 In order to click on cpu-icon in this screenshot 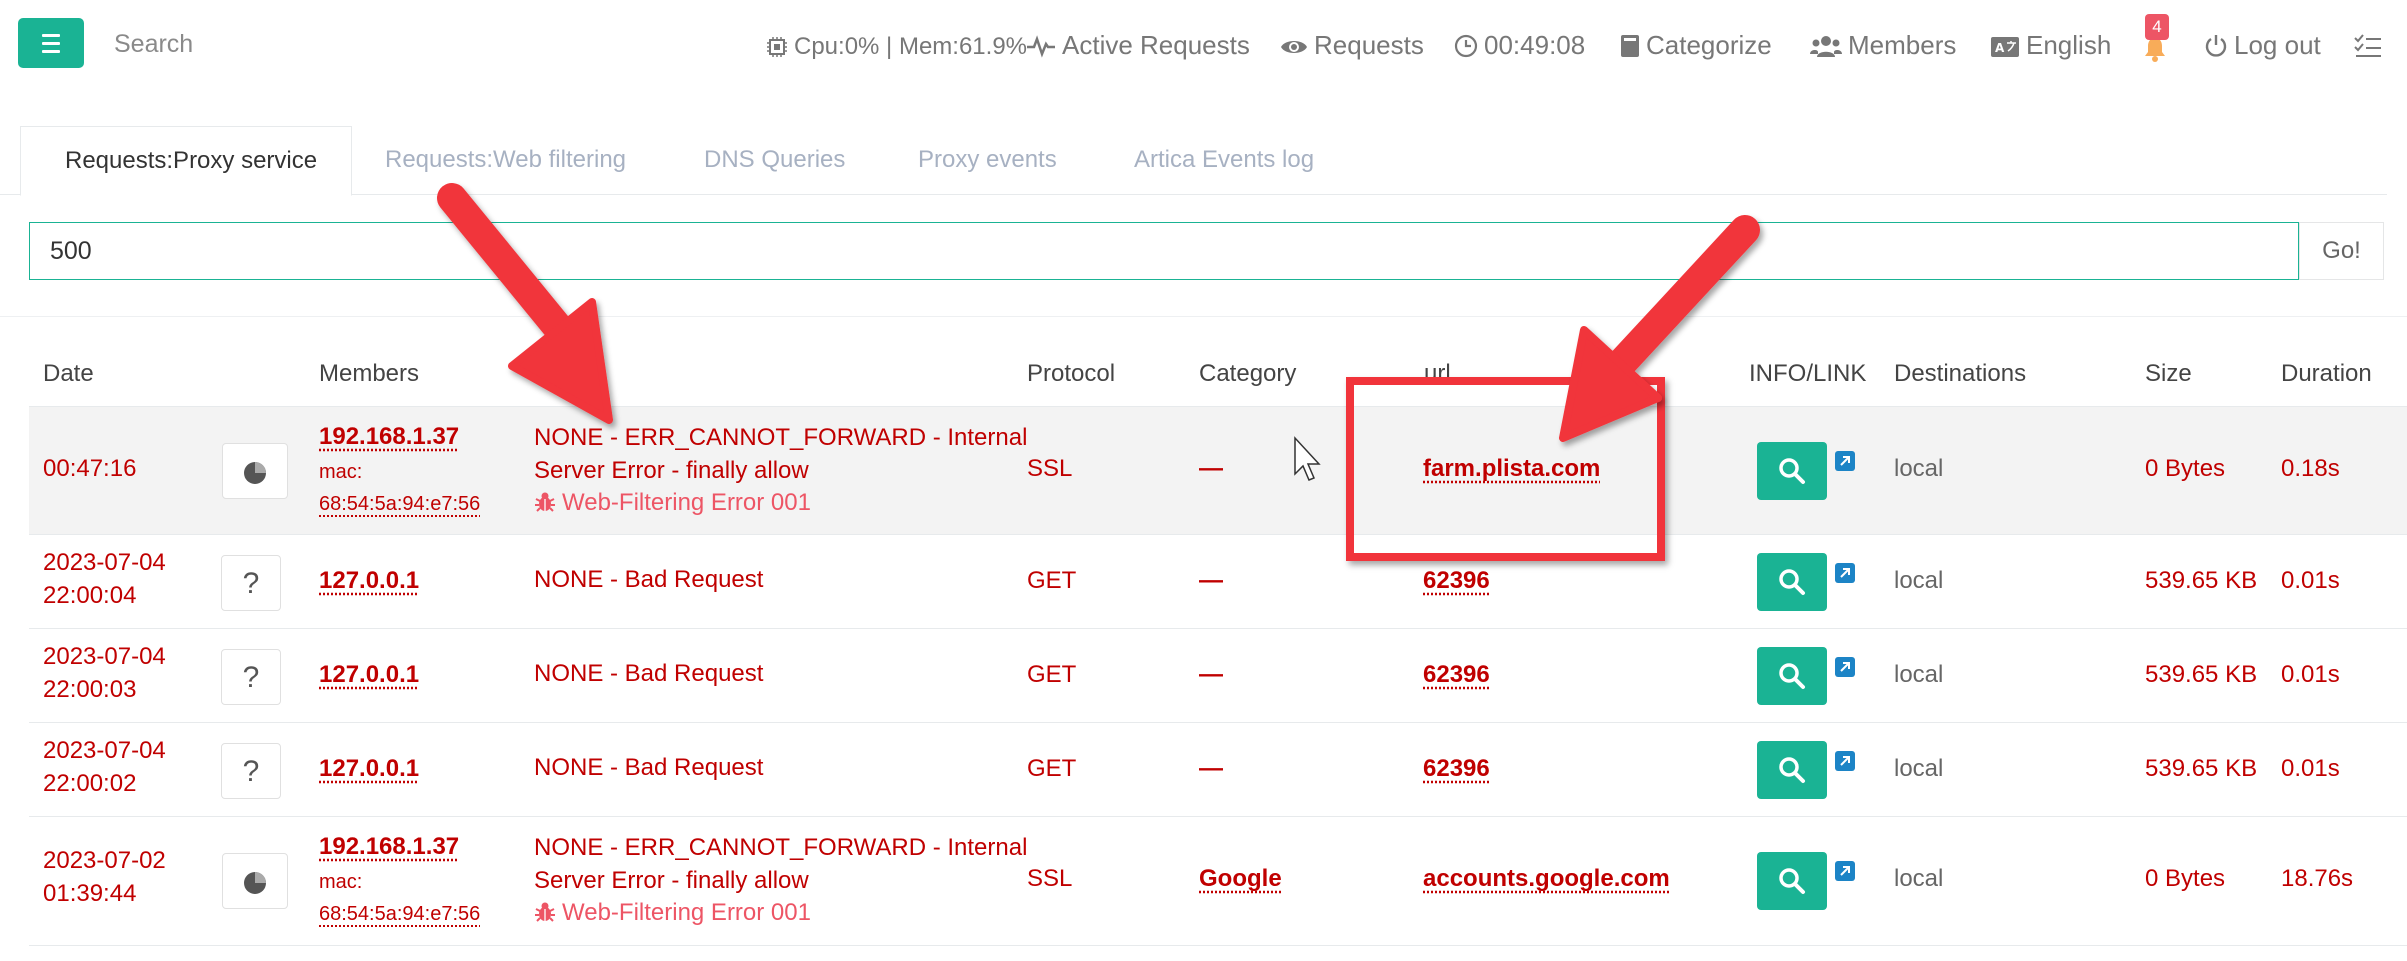, I will do `click(777, 47)`.